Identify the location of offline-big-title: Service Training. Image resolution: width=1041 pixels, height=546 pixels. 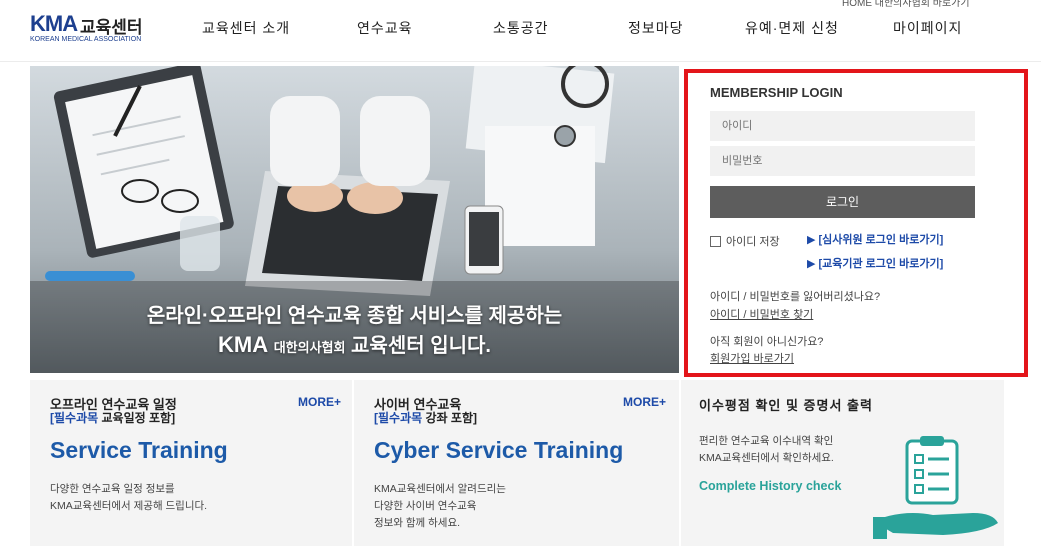
(139, 450).